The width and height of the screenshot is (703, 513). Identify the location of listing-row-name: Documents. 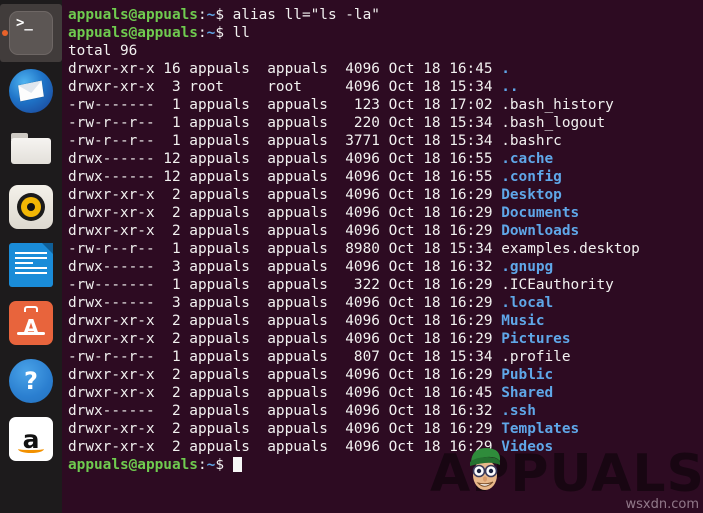
(540, 213).